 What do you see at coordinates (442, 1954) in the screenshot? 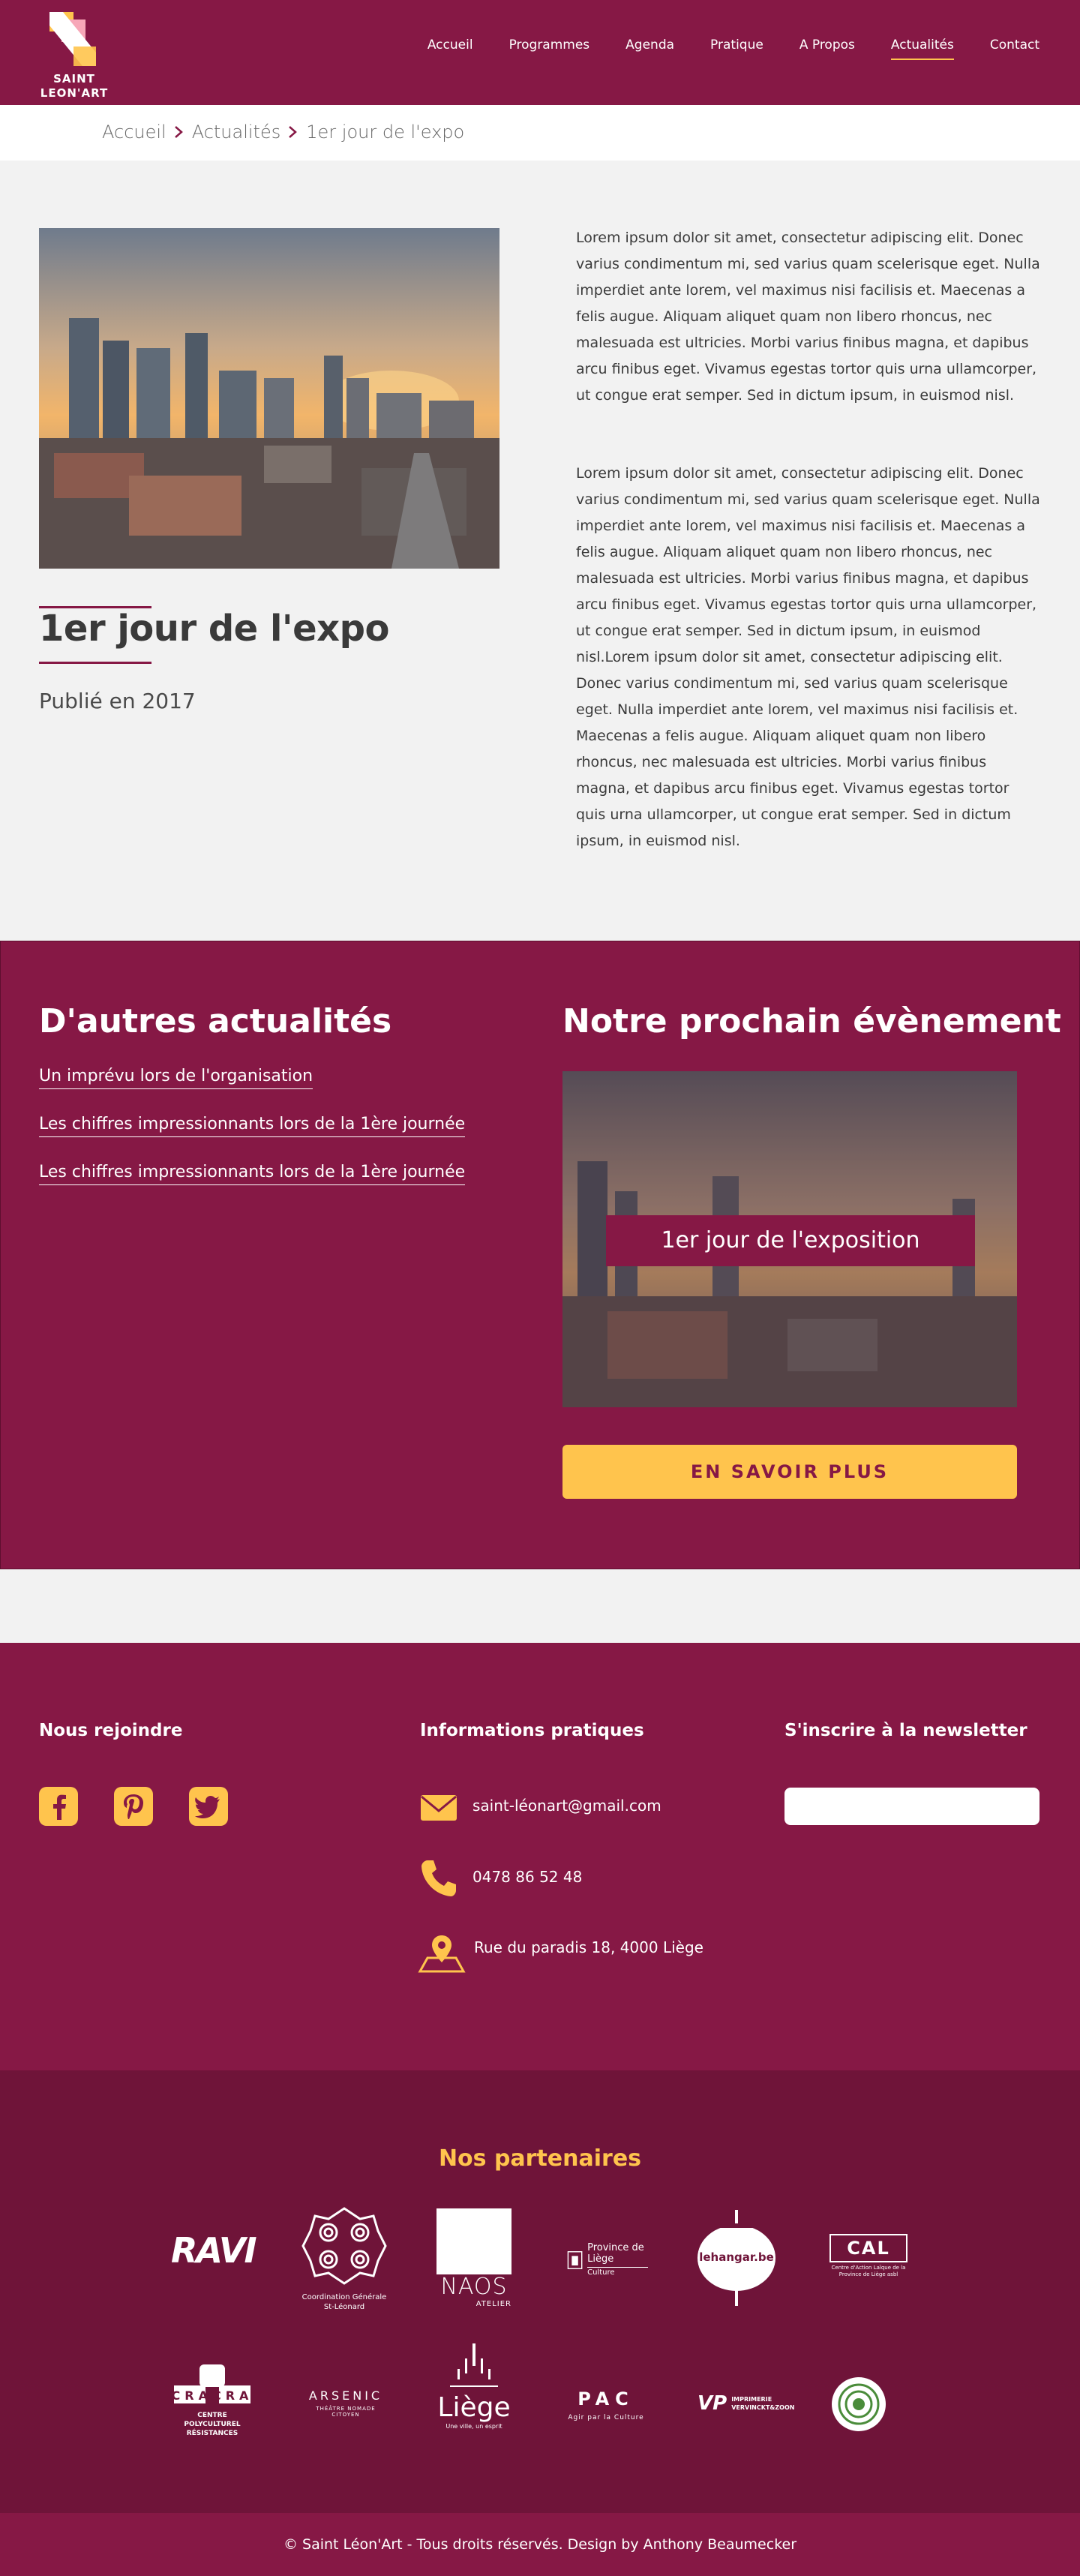
I see `map-pin-icon` at bounding box center [442, 1954].